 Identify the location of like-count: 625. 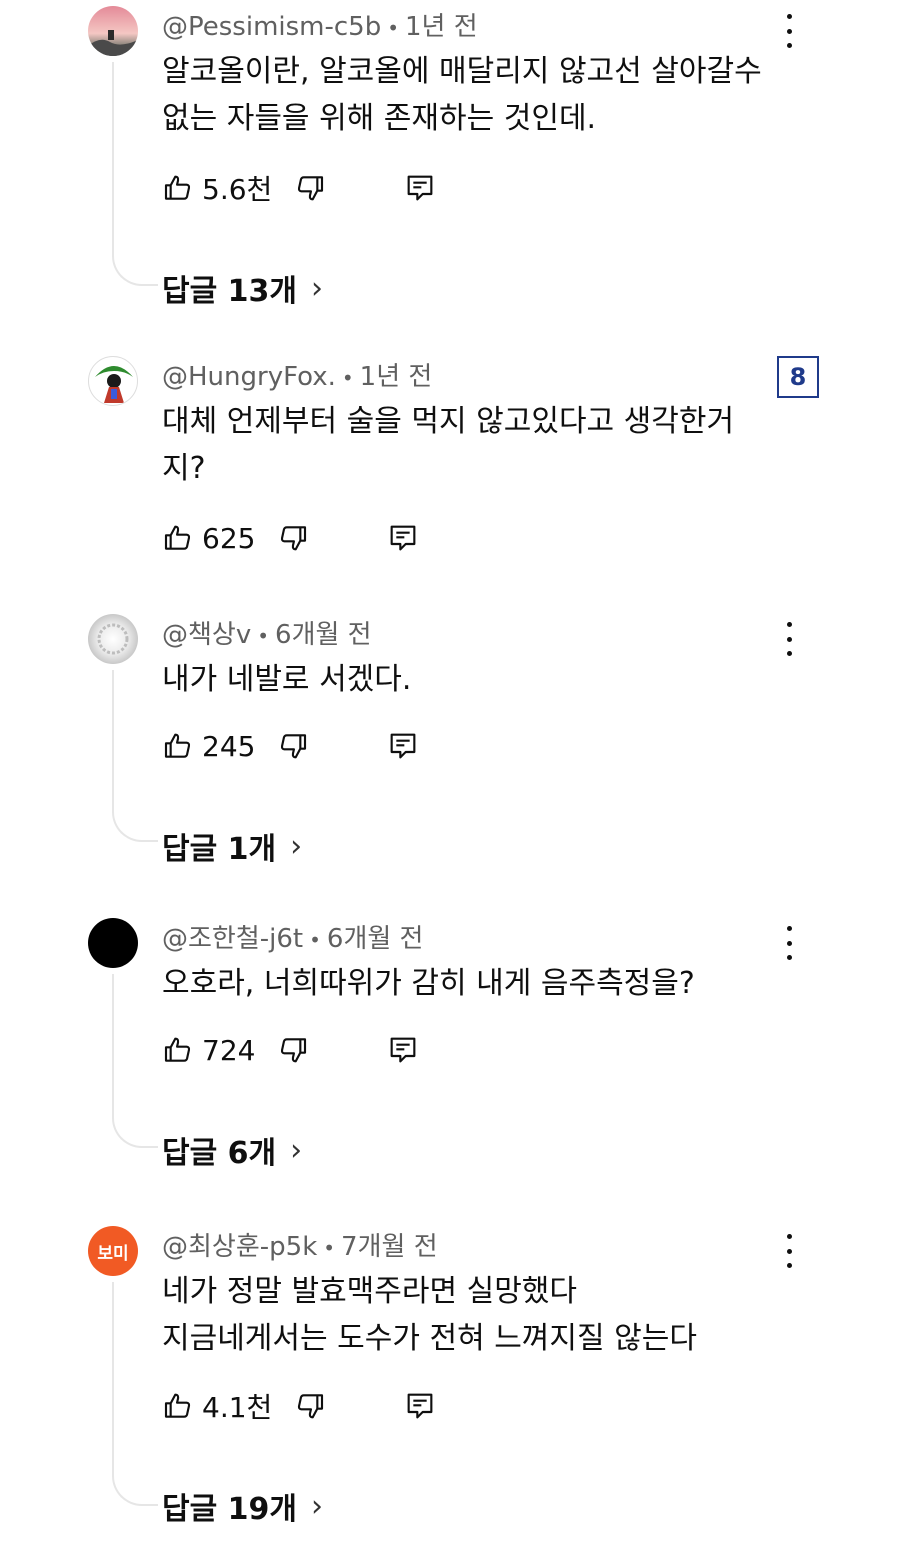
(229, 538).